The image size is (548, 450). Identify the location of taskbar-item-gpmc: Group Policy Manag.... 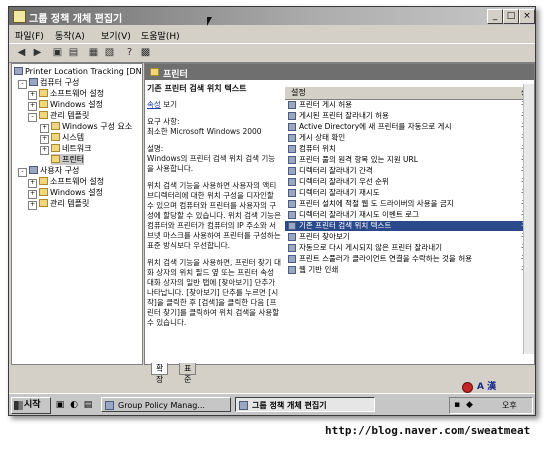
(166, 404).